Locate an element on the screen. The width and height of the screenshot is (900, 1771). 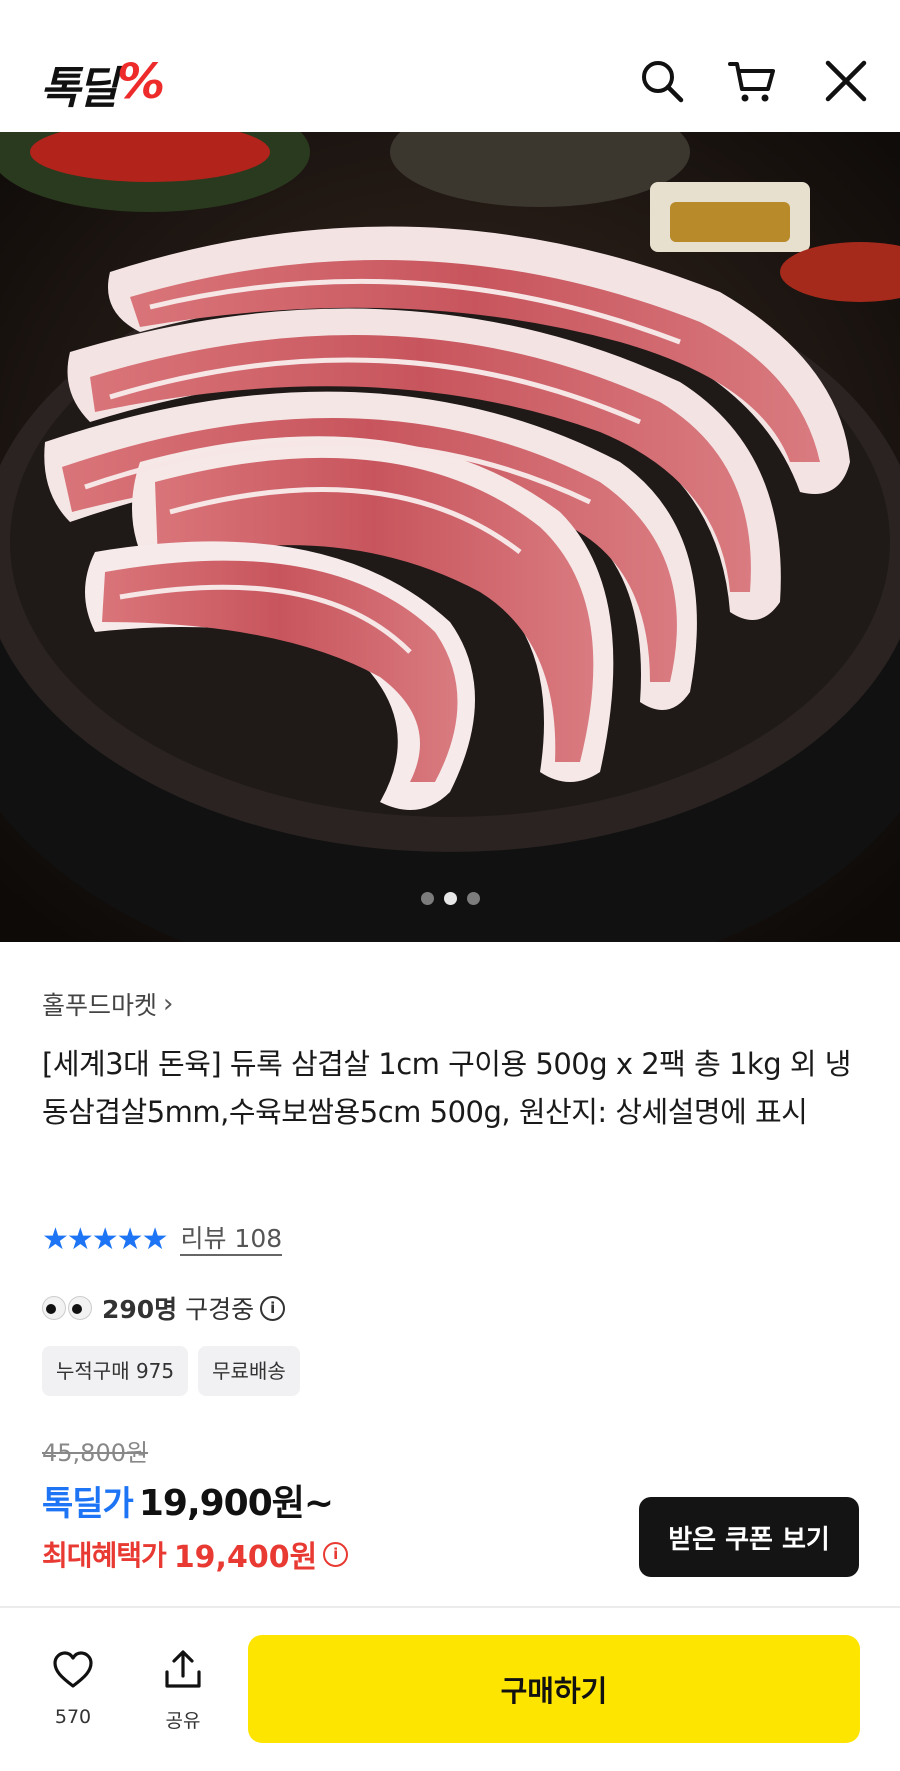
app-header: 톡딜 % is located at coordinates (450, 66).